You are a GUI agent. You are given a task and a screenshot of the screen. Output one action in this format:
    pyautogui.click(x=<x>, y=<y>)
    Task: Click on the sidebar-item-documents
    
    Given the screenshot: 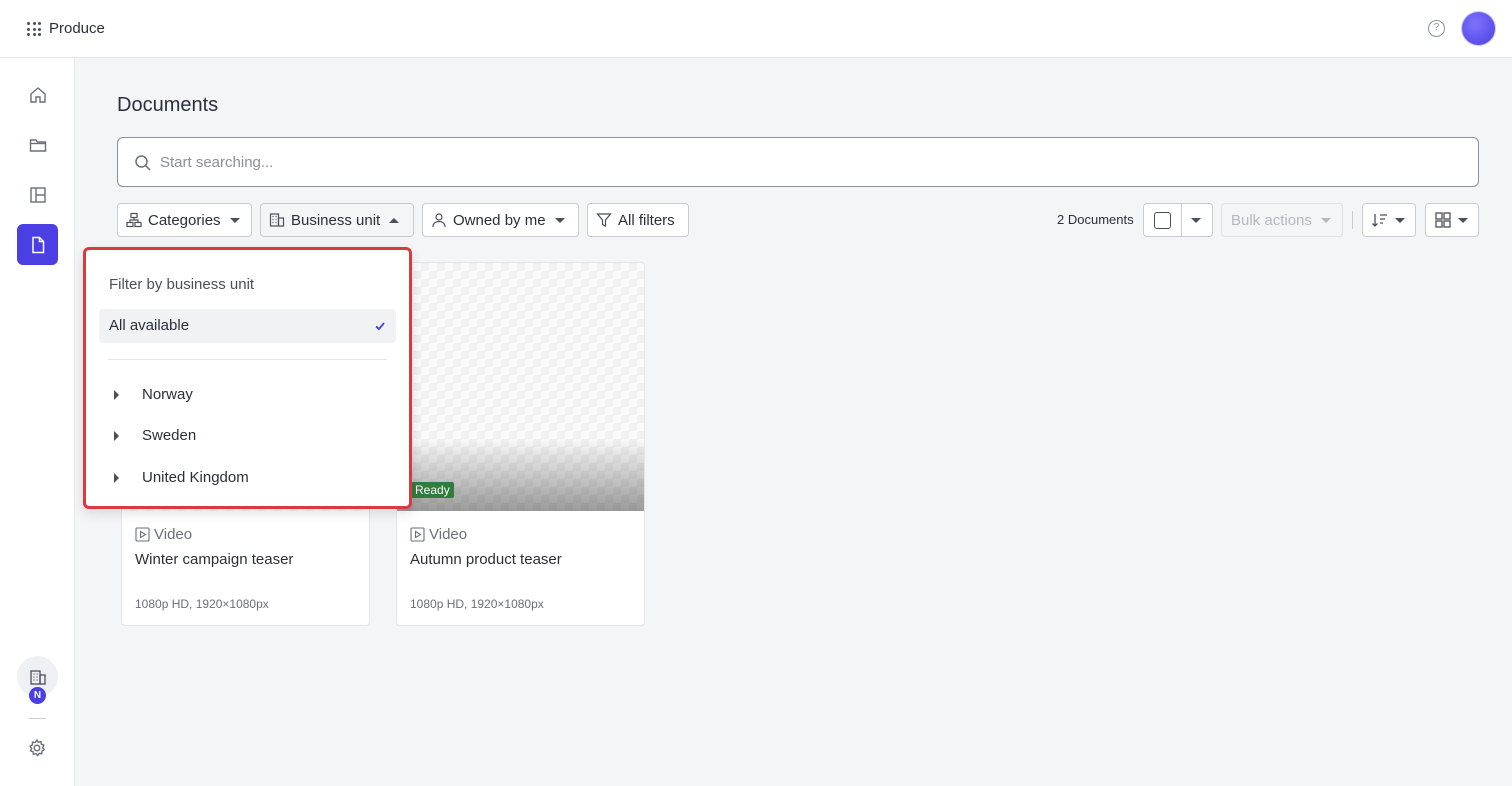 What is the action you would take?
    pyautogui.click(x=37, y=244)
    